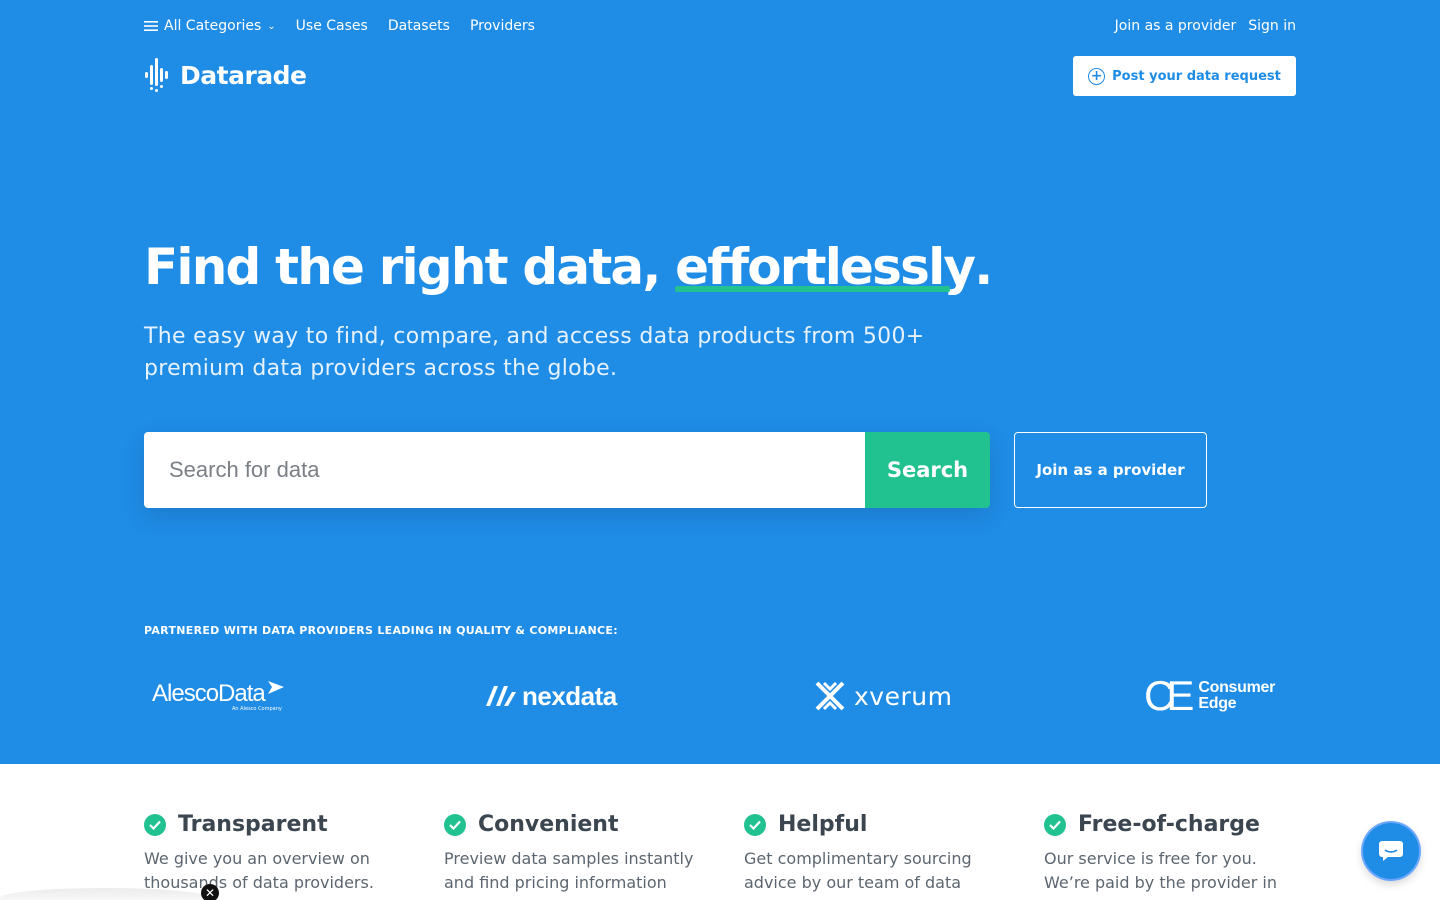 This screenshot has height=900, width=1440. I want to click on chevron-down-icon: ⌄, so click(271, 26).